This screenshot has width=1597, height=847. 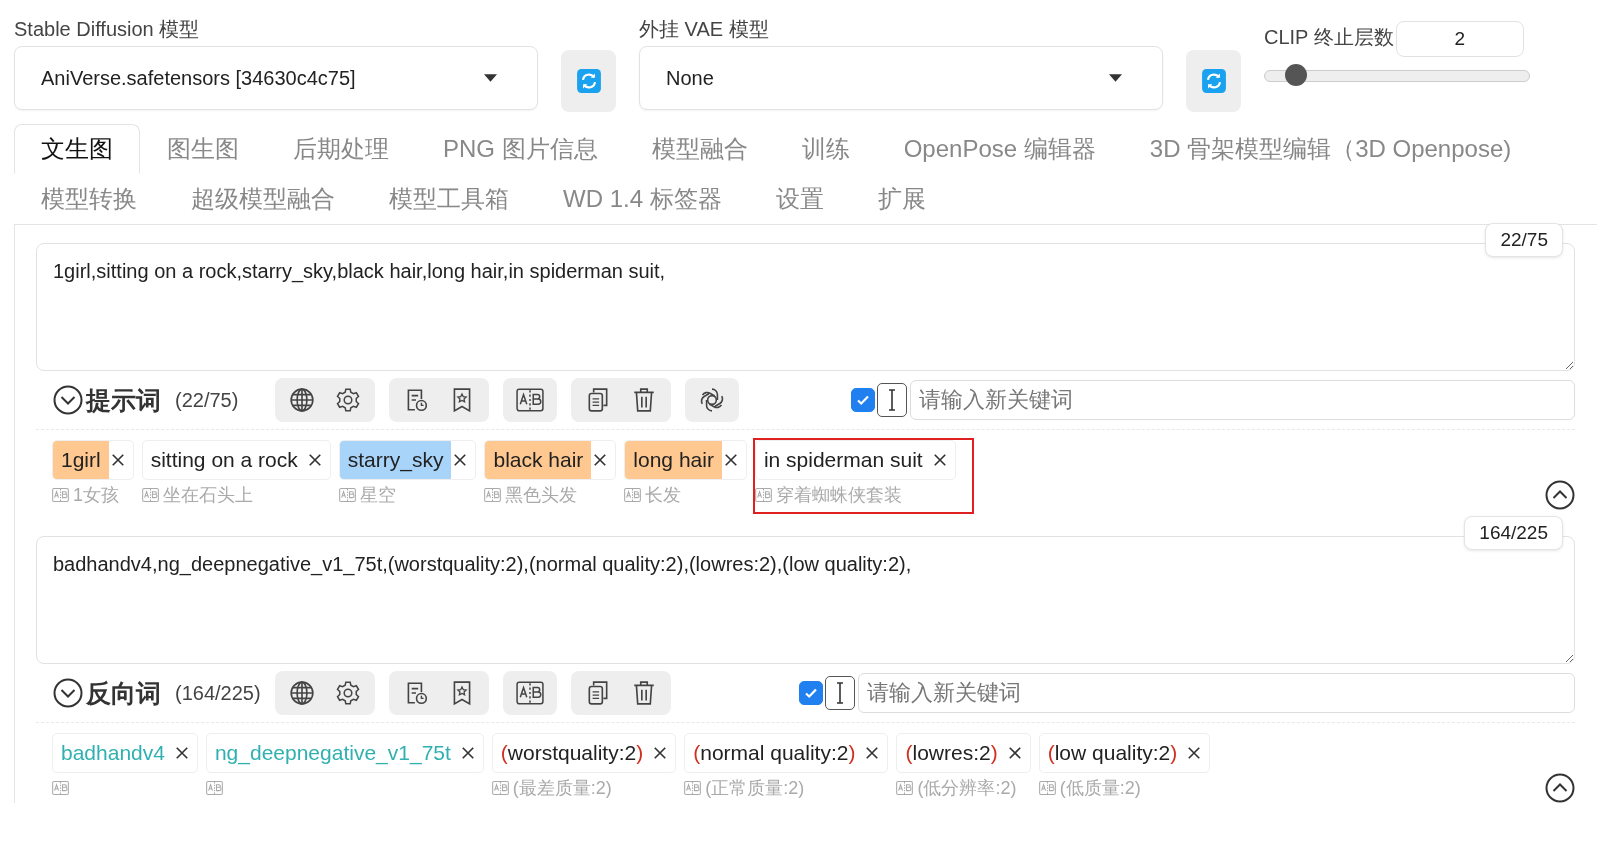 What do you see at coordinates (276, 78) in the screenshot?
I see `model-dropdown: AniVerse.safetensors [34630c4c75]` at bounding box center [276, 78].